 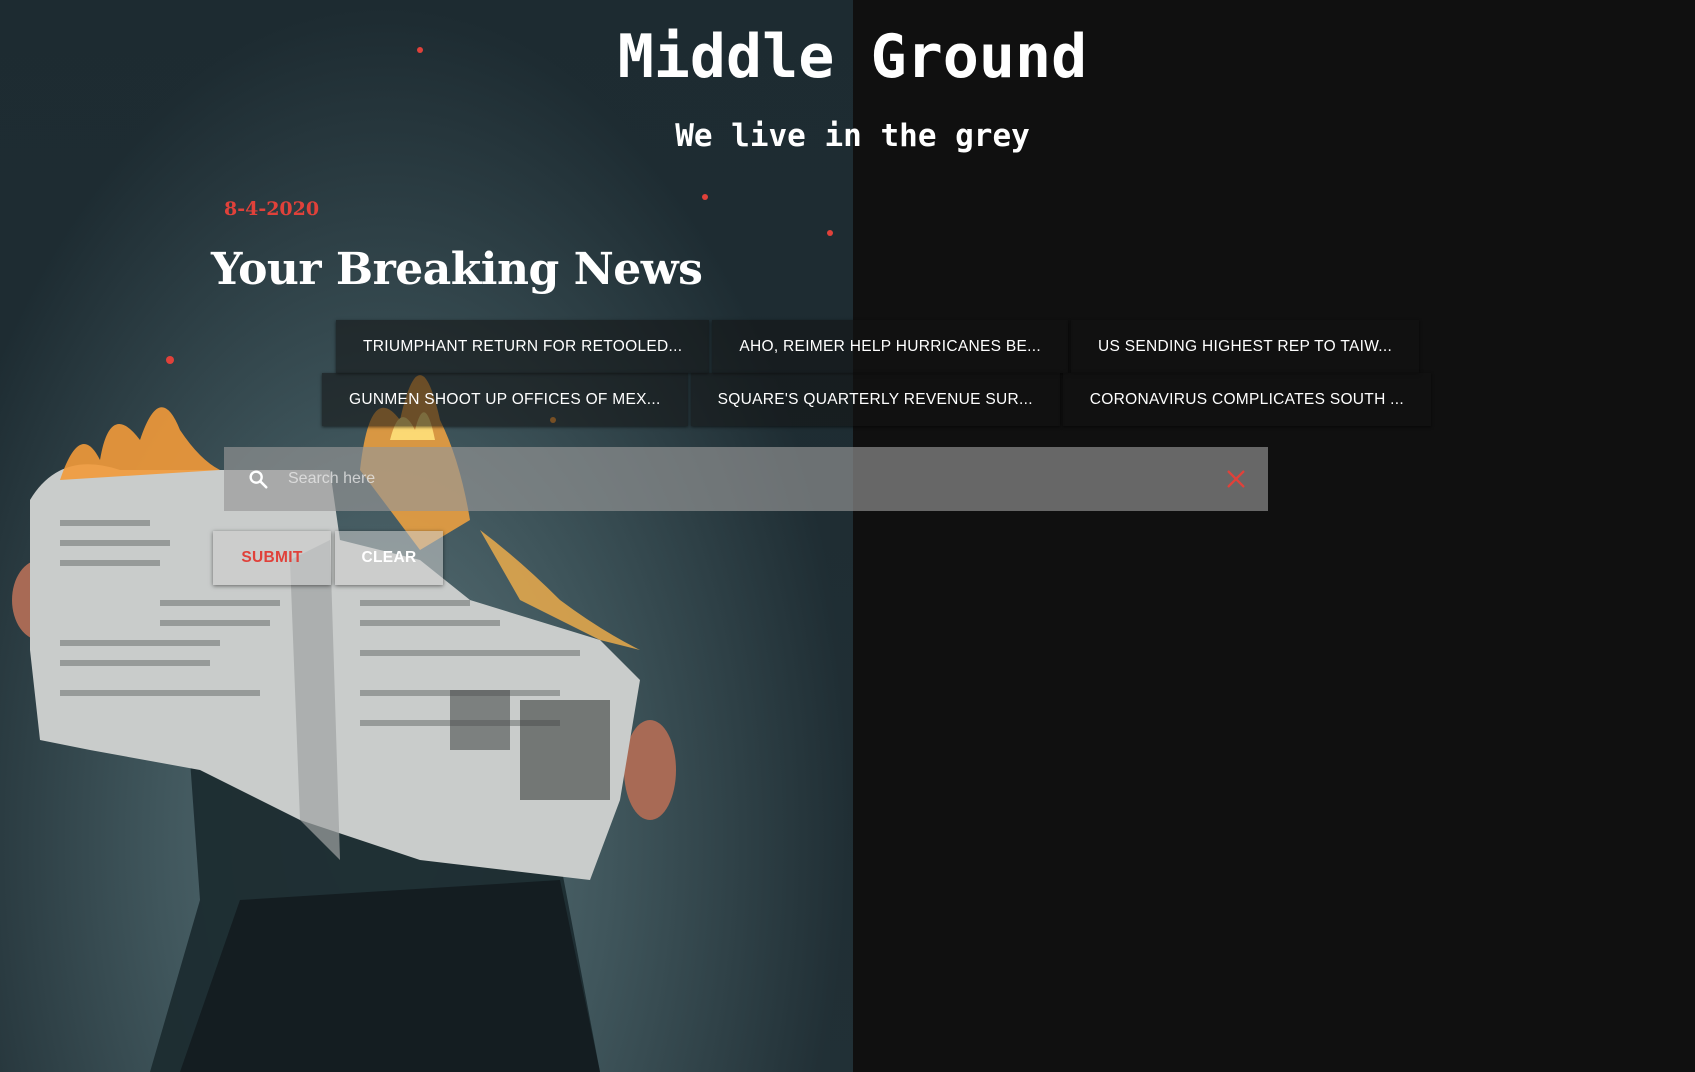 What do you see at coordinates (389, 558) in the screenshot?
I see `clear-button: CLEAR` at bounding box center [389, 558].